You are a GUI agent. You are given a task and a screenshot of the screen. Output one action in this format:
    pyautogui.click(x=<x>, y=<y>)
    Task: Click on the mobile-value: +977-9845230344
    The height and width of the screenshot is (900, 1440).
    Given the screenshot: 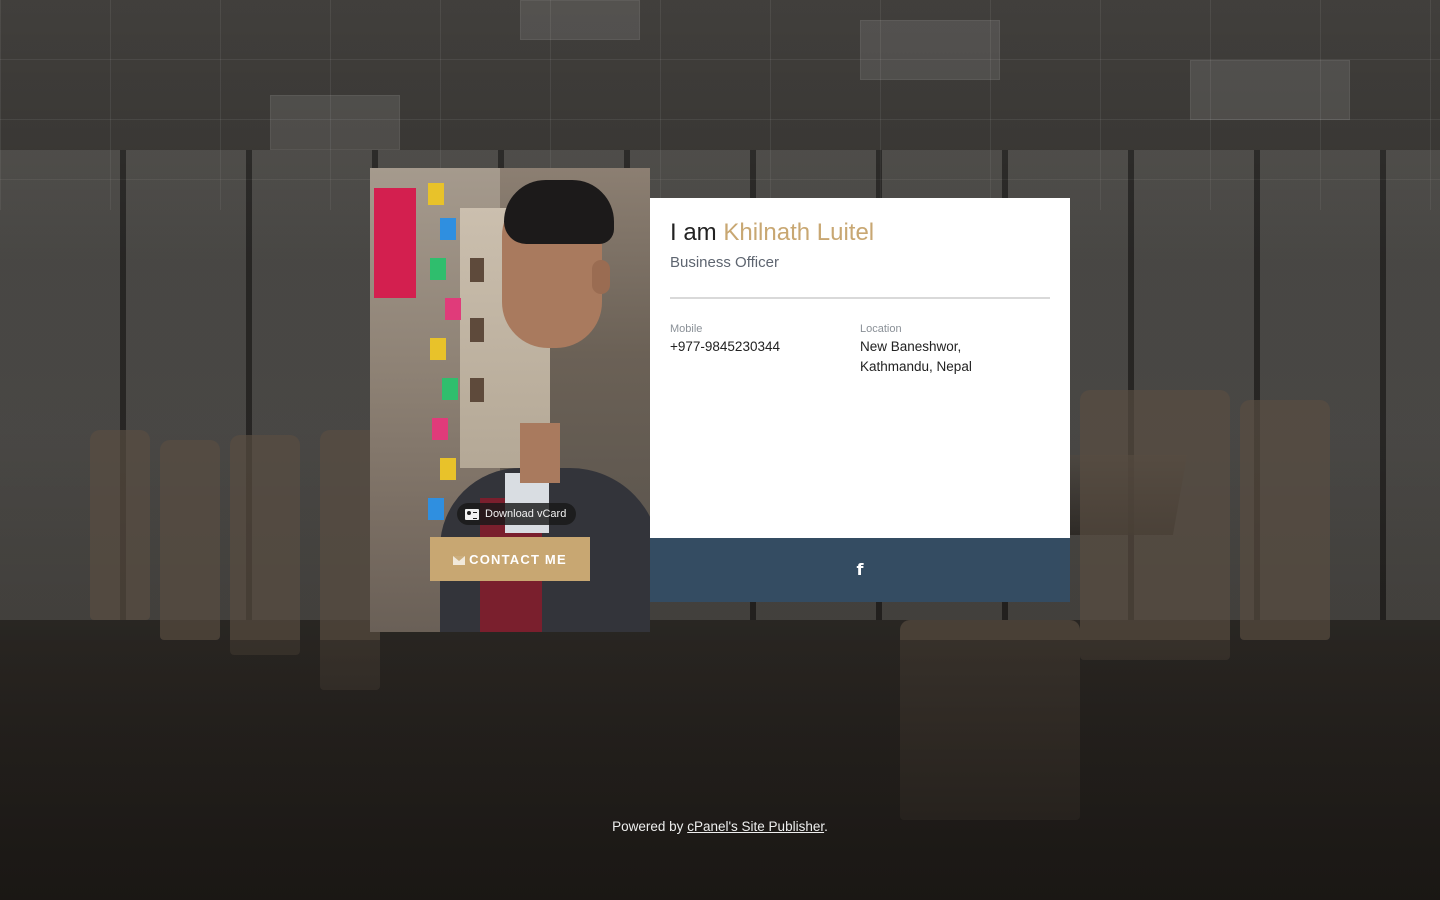 What is the action you would take?
    pyautogui.click(x=765, y=347)
    